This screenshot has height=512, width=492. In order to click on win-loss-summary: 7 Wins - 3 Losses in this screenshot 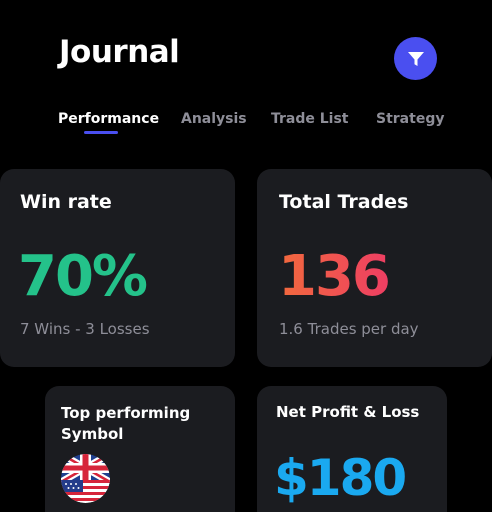, I will do `click(85, 329)`.